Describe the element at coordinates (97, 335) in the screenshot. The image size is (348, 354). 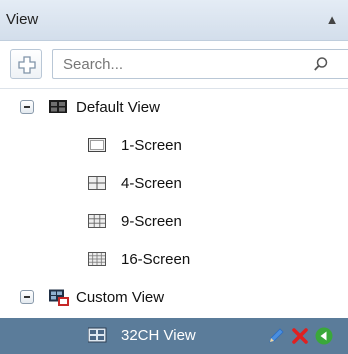
I see `custom-view-icon` at that location.